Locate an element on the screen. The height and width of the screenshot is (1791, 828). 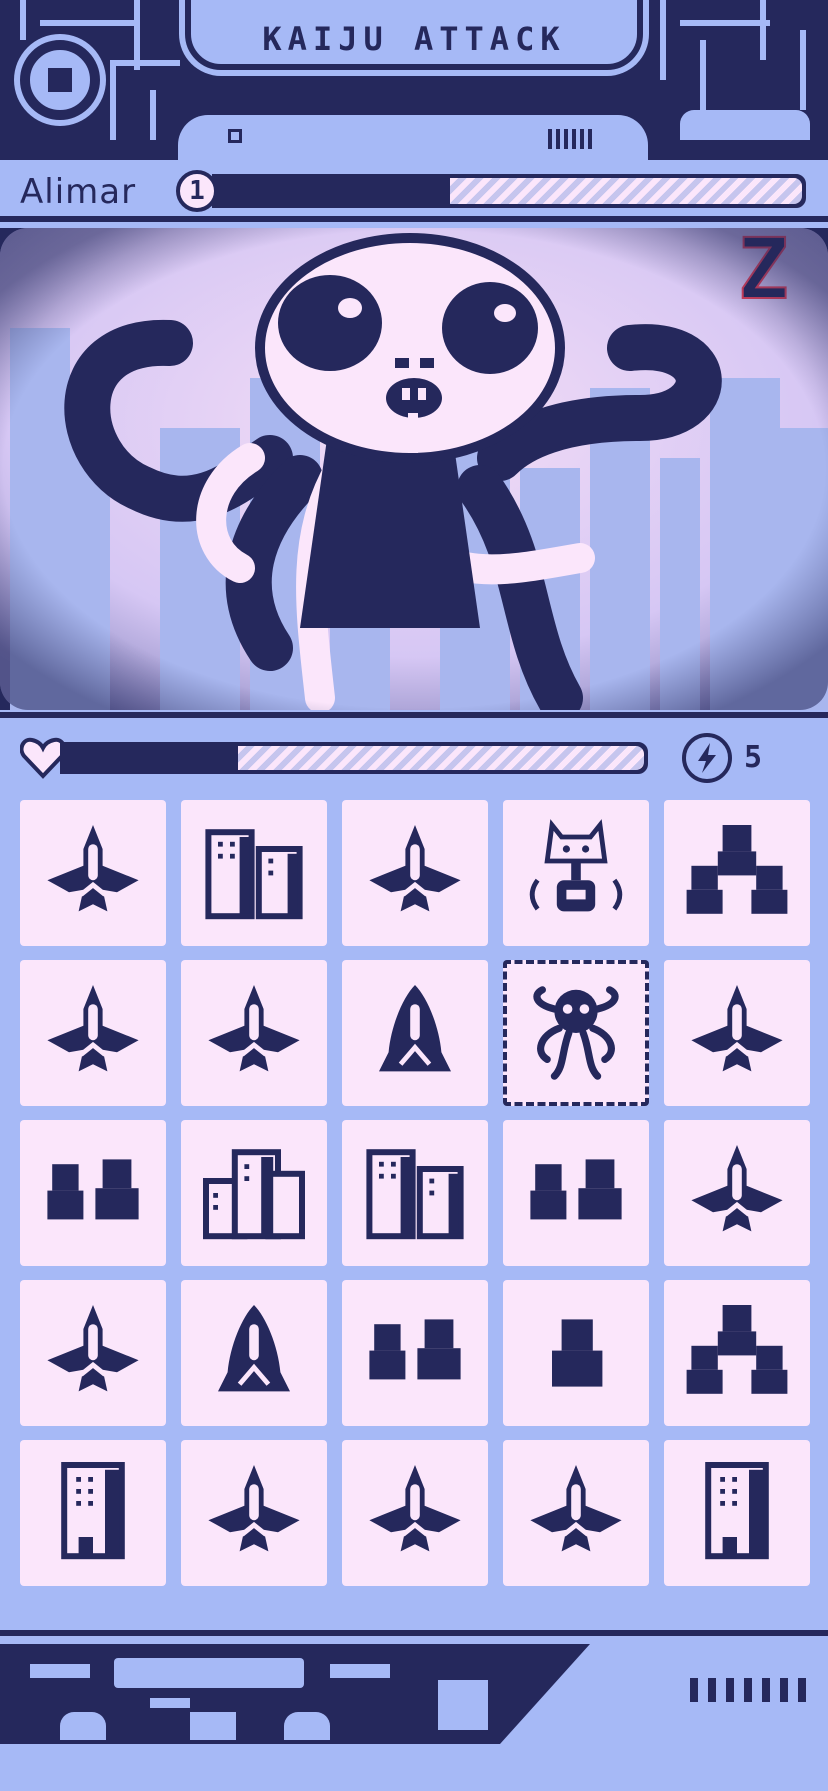
energy-icon is located at coordinates (707, 758).